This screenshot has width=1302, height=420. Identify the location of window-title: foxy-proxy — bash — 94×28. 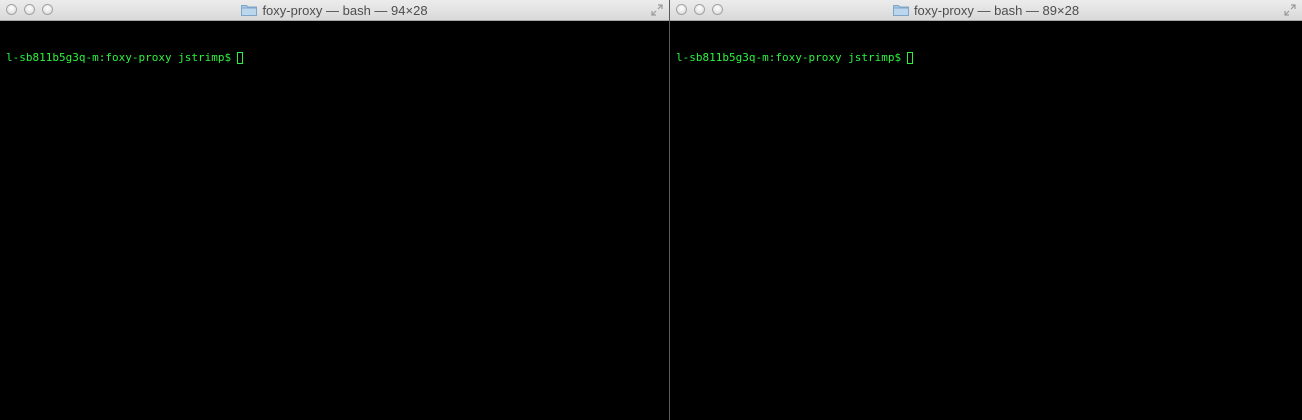
(334, 10).